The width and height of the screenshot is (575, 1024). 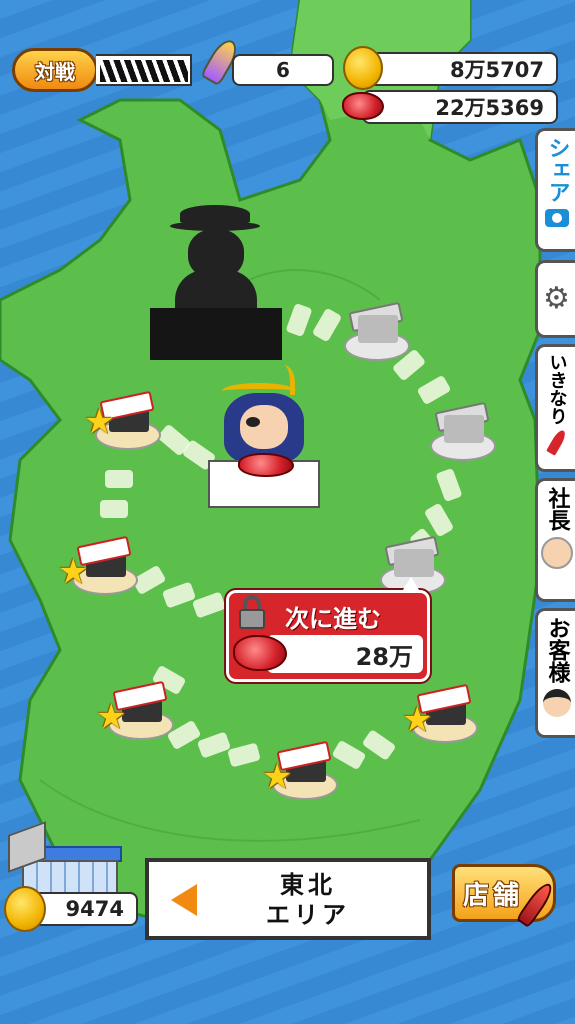 I want to click on gear-icon: ⚙, so click(x=556, y=298).